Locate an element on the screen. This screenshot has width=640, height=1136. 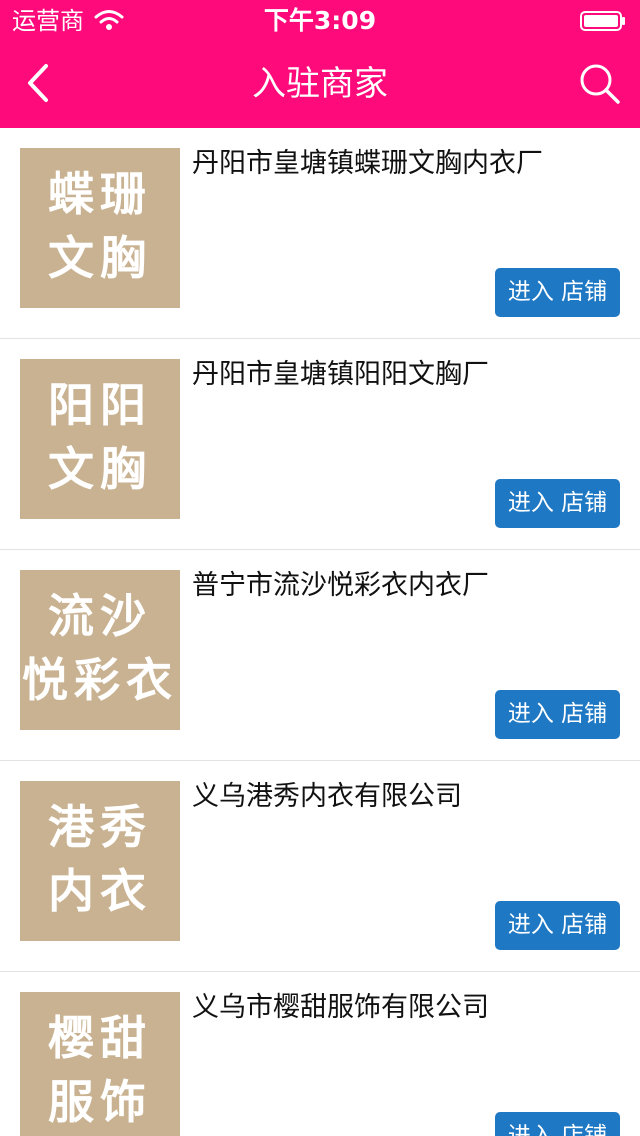
shop-name: 丹阳市皇塘镇阳阳文胸厂 is located at coordinates (340, 375).